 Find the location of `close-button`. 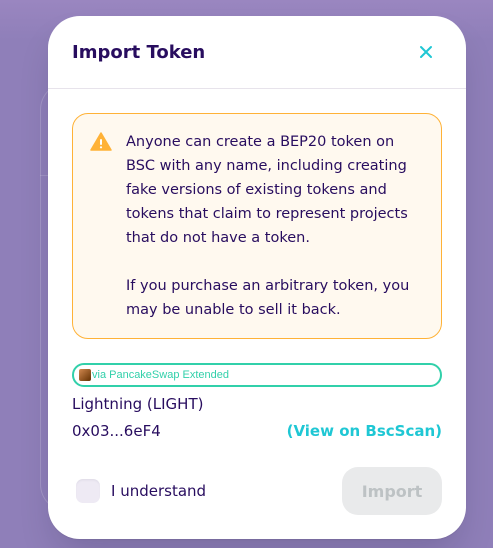

close-button is located at coordinates (426, 52).